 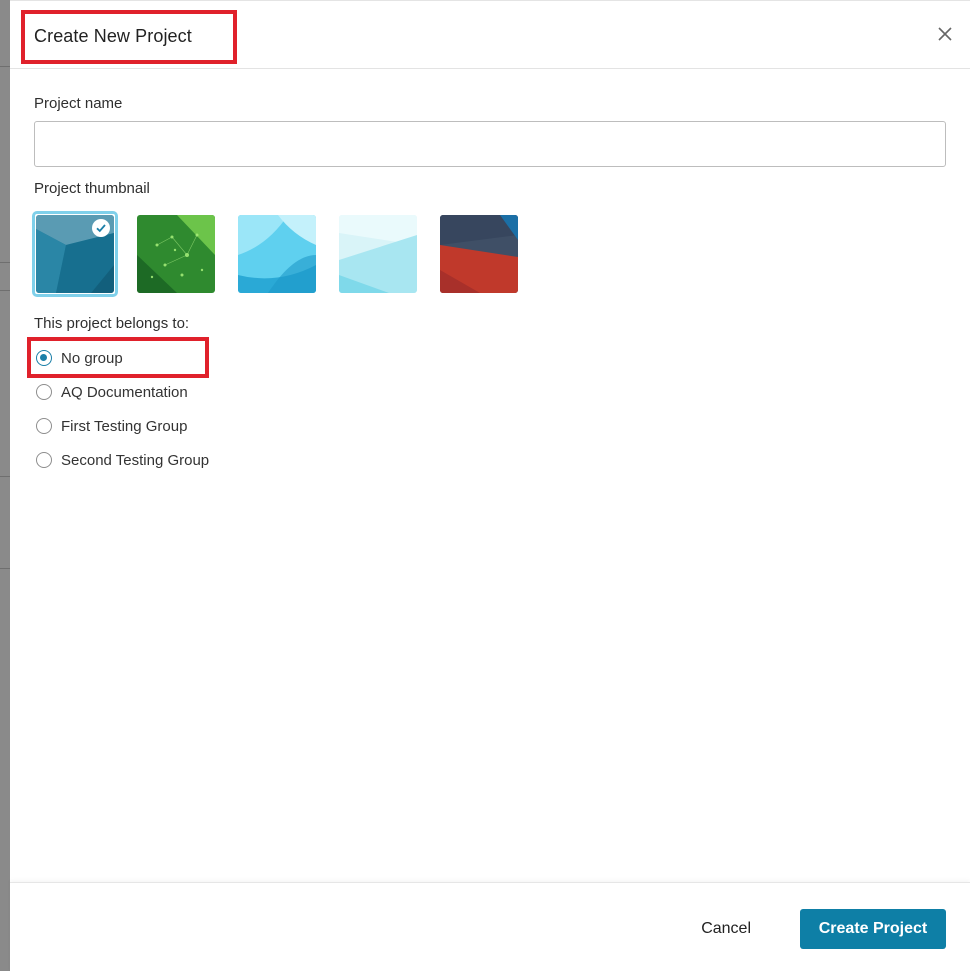 I want to click on dialog-footer: Cancel Create Project, so click(x=490, y=927).